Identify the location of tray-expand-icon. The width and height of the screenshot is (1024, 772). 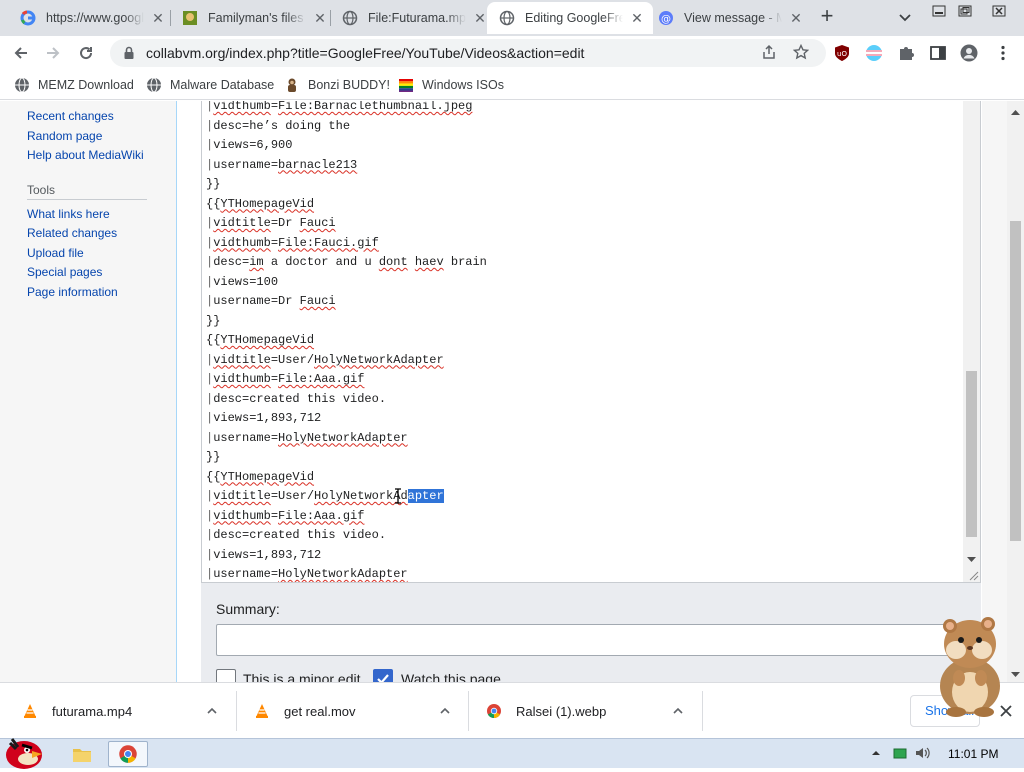
(876, 753).